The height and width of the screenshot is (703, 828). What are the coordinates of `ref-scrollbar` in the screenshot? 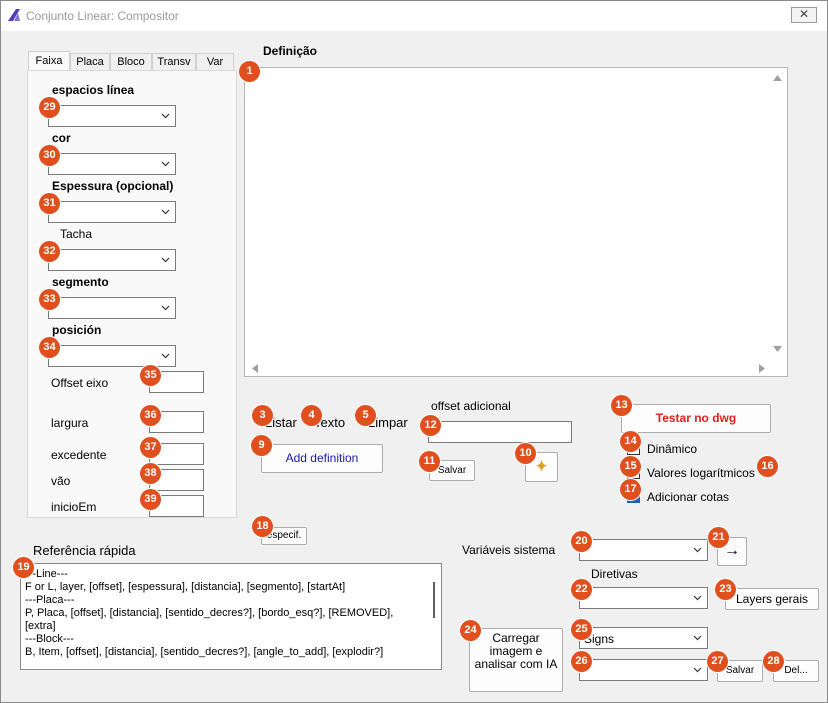 It's located at (434, 600).